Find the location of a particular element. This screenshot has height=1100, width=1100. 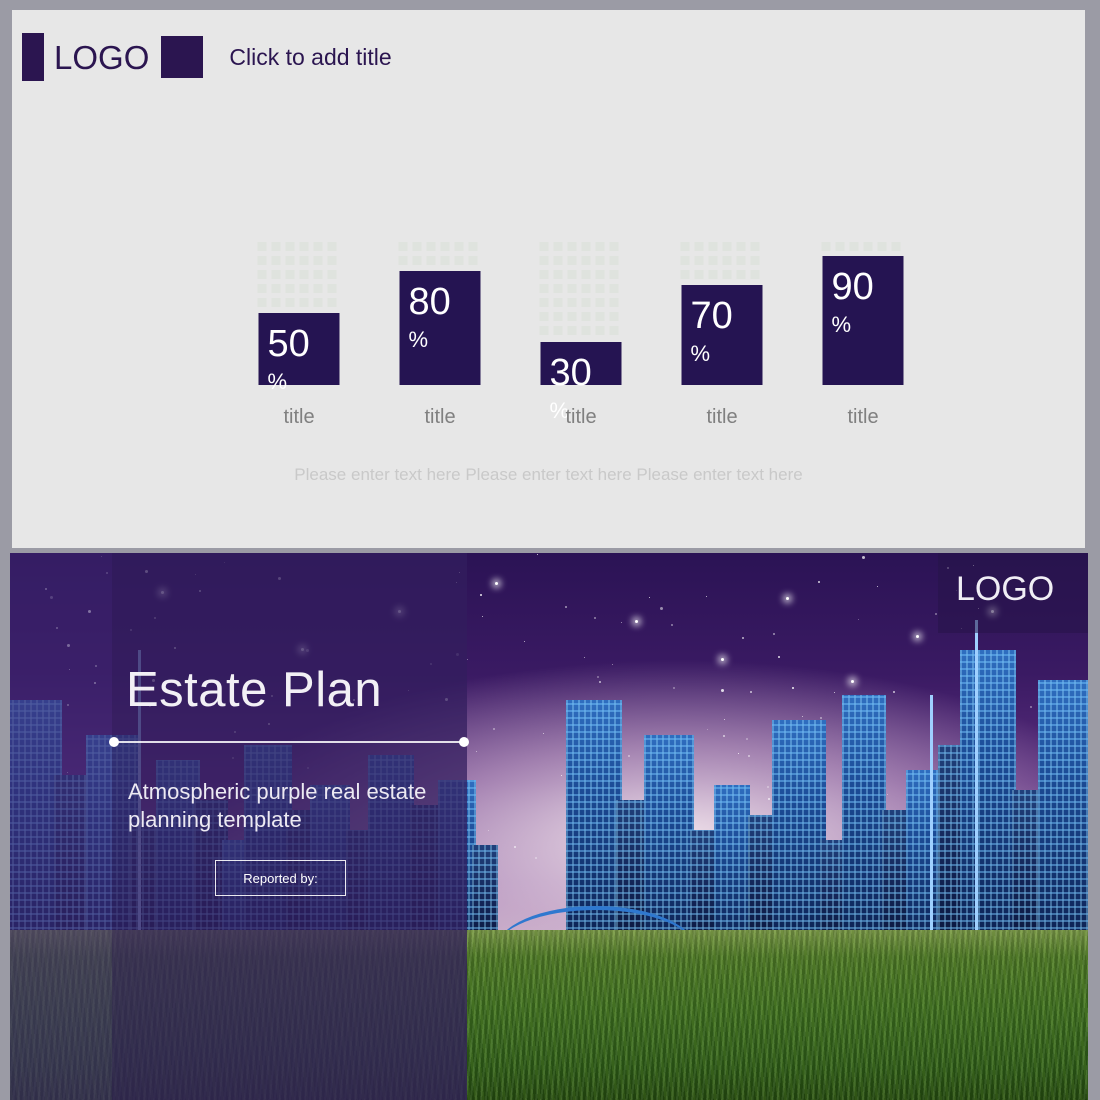

chart-column: 70% title is located at coordinates (722, 335).